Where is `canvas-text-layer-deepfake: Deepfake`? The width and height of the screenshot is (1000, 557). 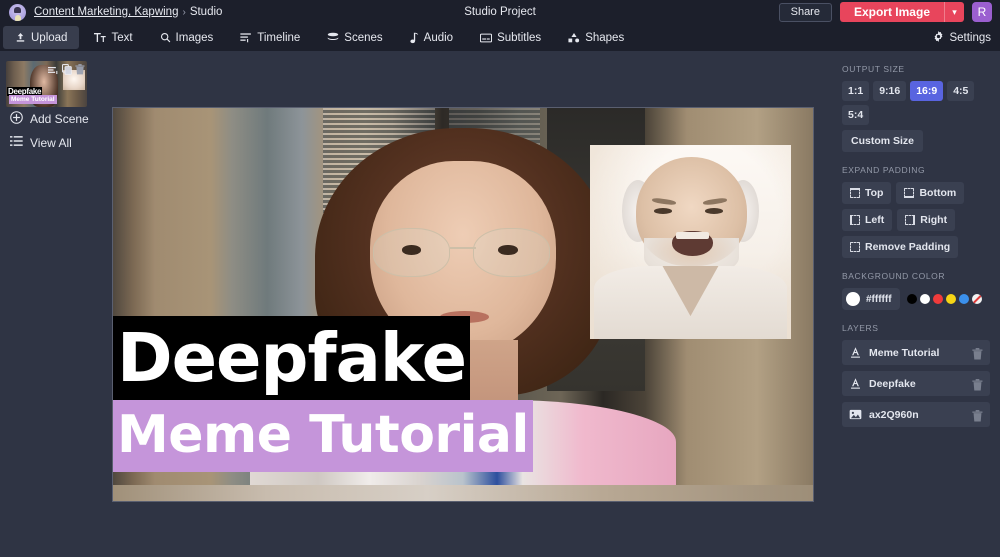 canvas-text-layer-deepfake: Deepfake is located at coordinates (292, 359).